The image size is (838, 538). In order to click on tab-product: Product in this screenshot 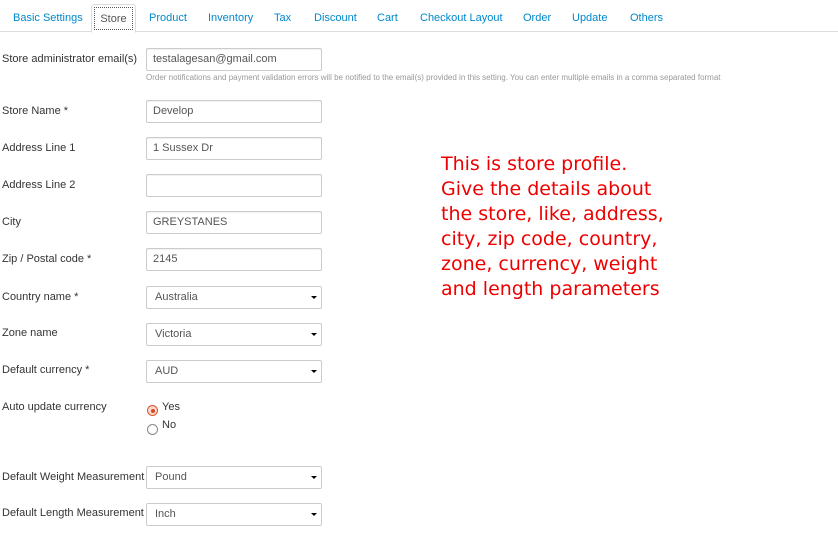, I will do `click(168, 18)`.